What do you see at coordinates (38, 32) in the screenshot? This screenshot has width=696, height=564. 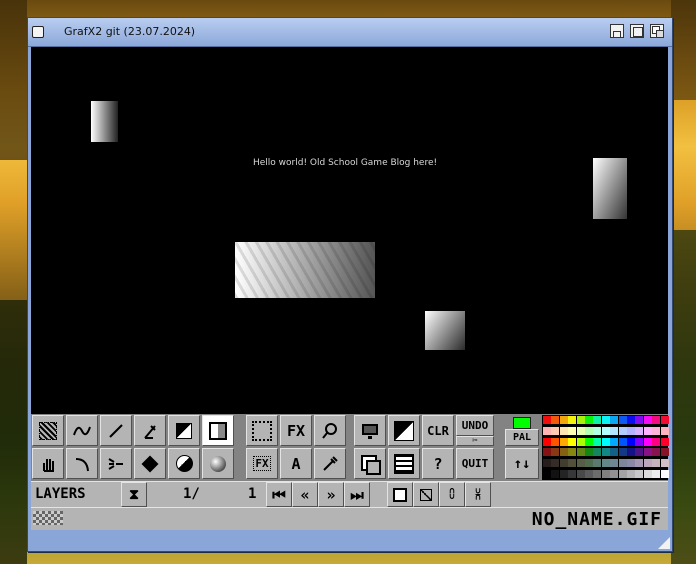 I see `close-button` at bounding box center [38, 32].